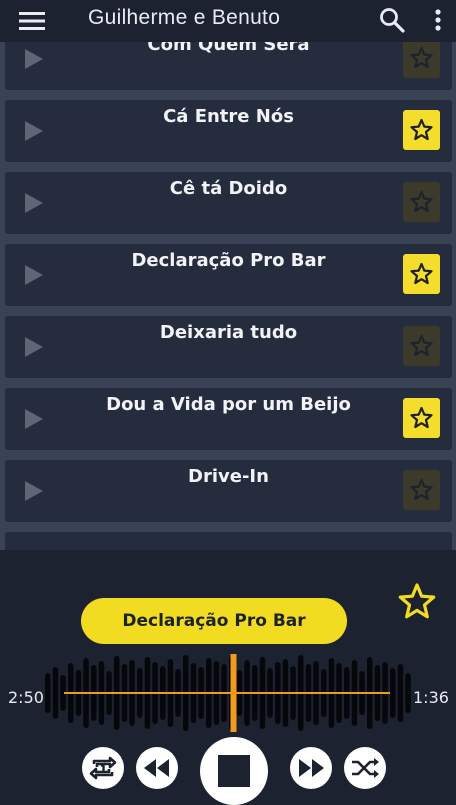  I want to click on song-title: Cê tá Doido, so click(228, 188).